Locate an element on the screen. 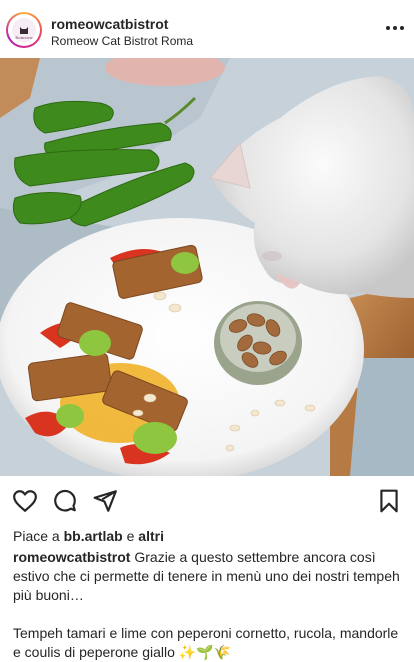 The width and height of the screenshot is (414, 662). send-icon is located at coordinates (105, 501).